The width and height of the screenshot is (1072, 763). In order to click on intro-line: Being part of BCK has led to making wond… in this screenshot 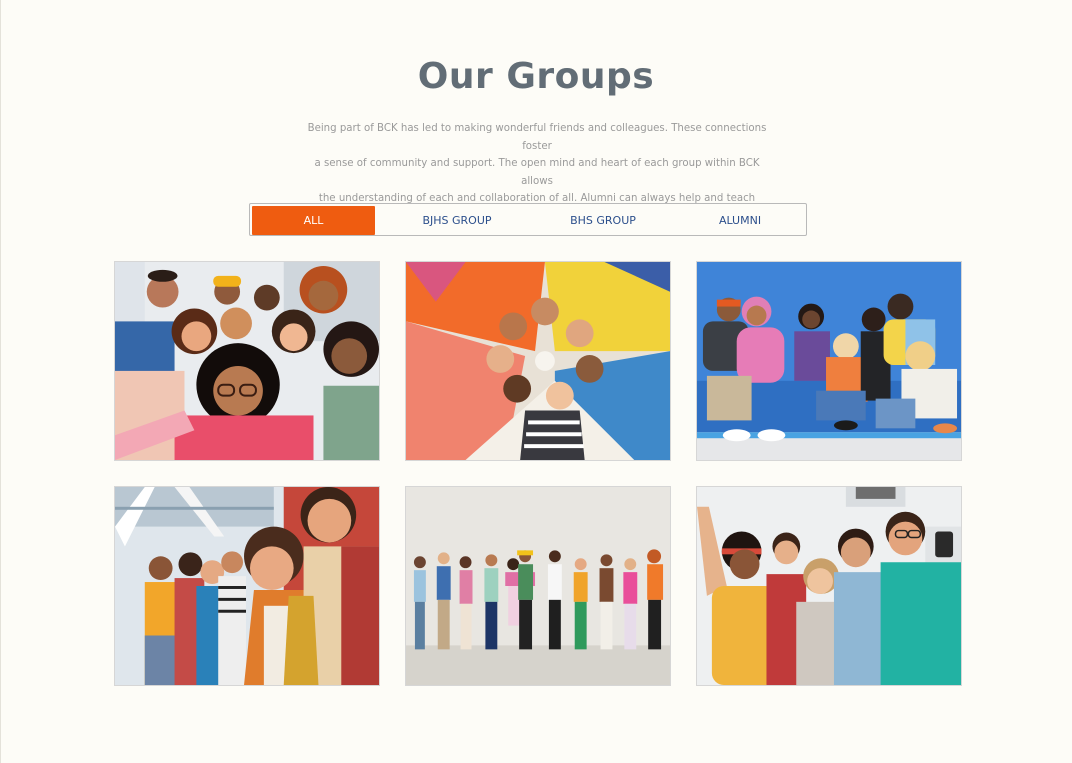, I will do `click(537, 137)`.